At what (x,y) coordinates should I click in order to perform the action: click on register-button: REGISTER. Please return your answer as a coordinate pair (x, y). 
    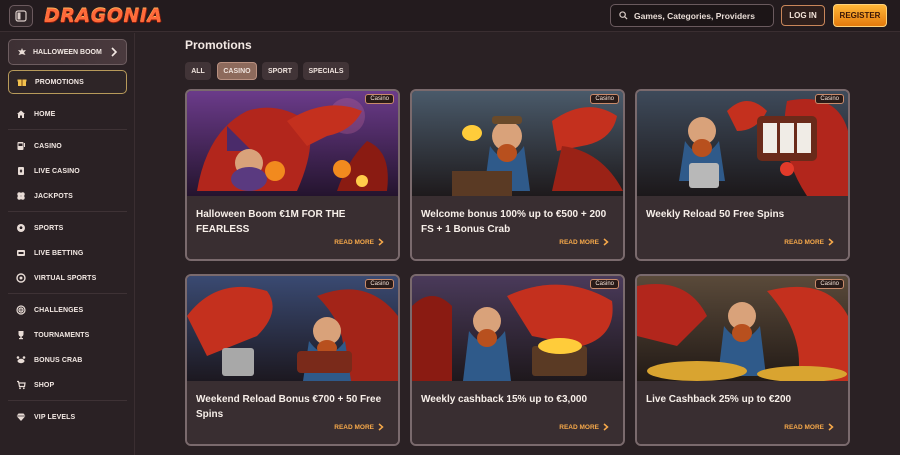
    Looking at the image, I should click on (860, 15).